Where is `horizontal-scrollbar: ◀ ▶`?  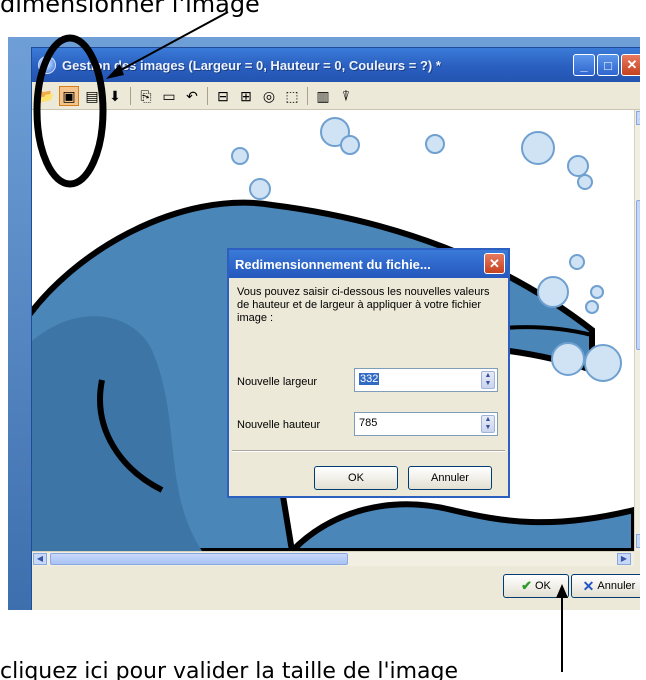
horizontal-scrollbar: ◀ ▶ is located at coordinates (333, 558).